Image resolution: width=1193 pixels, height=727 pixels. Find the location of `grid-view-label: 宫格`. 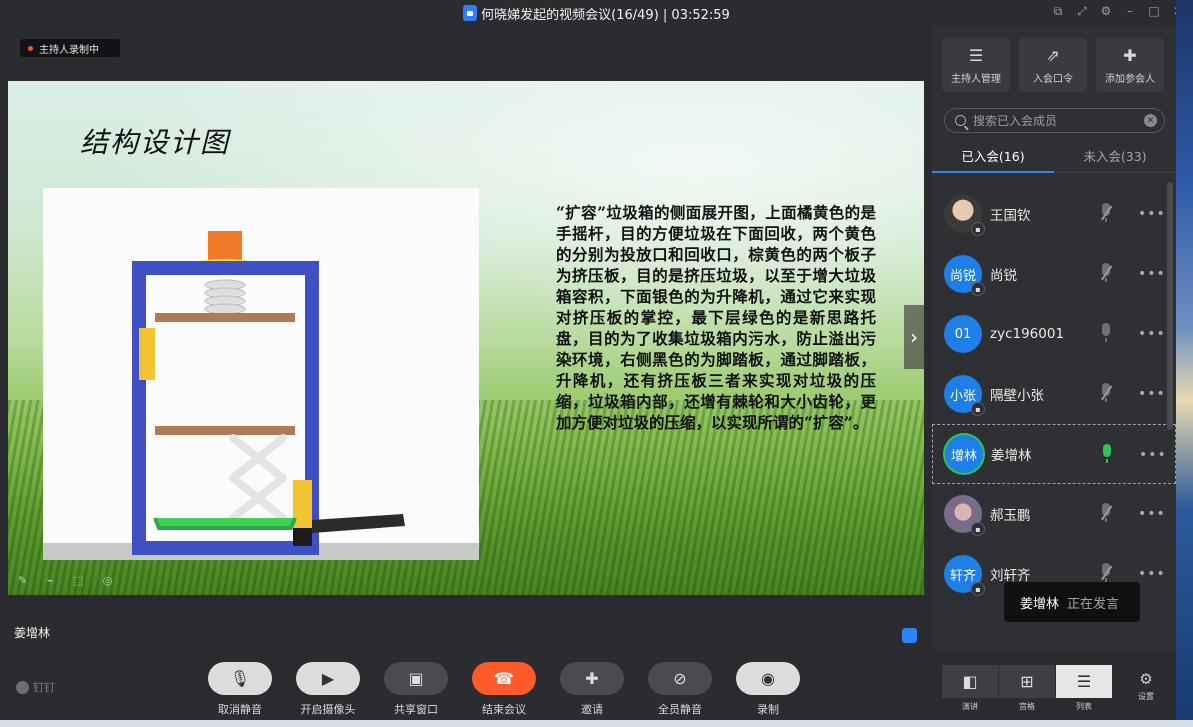

grid-view-label: 宫格 is located at coordinates (1027, 706).